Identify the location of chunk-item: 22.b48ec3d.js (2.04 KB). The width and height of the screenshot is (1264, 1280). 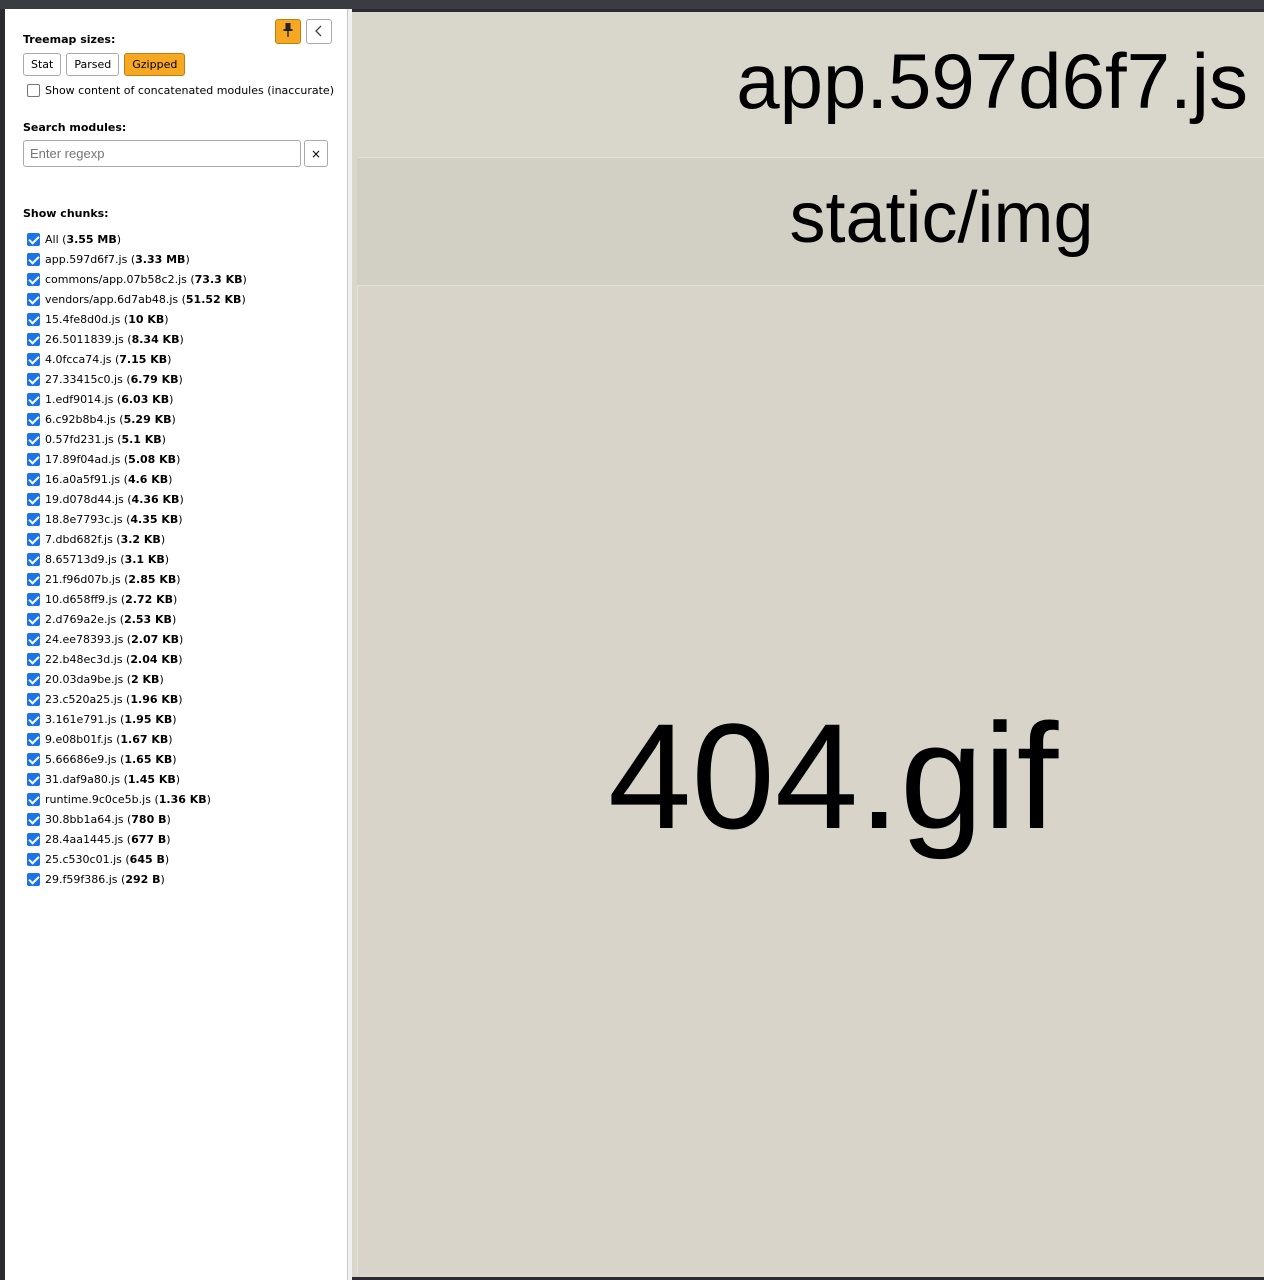
(137, 659).